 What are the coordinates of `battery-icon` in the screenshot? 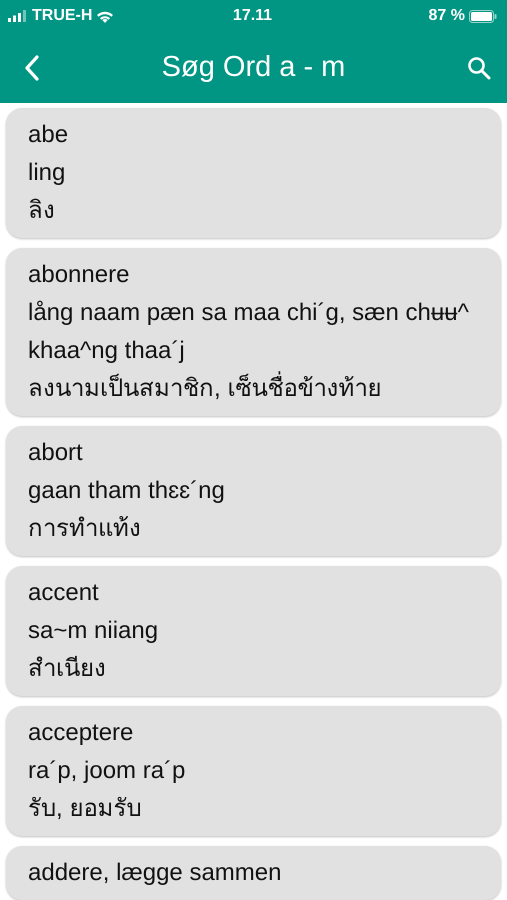 It's located at (483, 16).